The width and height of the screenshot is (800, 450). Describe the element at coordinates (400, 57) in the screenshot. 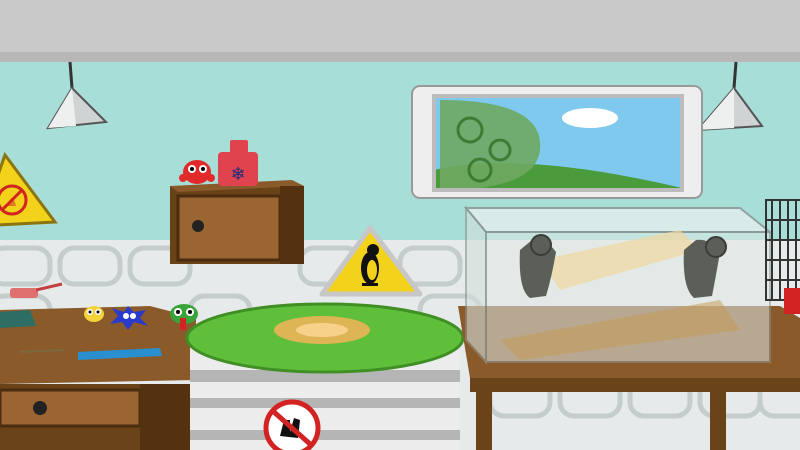

I see `ceiling-edge` at that location.